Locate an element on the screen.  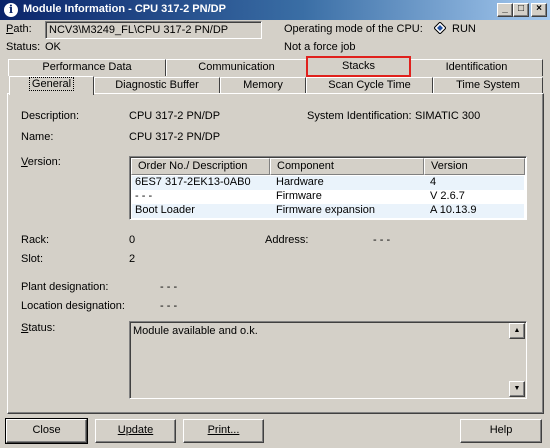
update-button: Update is located at coordinates (135, 431).